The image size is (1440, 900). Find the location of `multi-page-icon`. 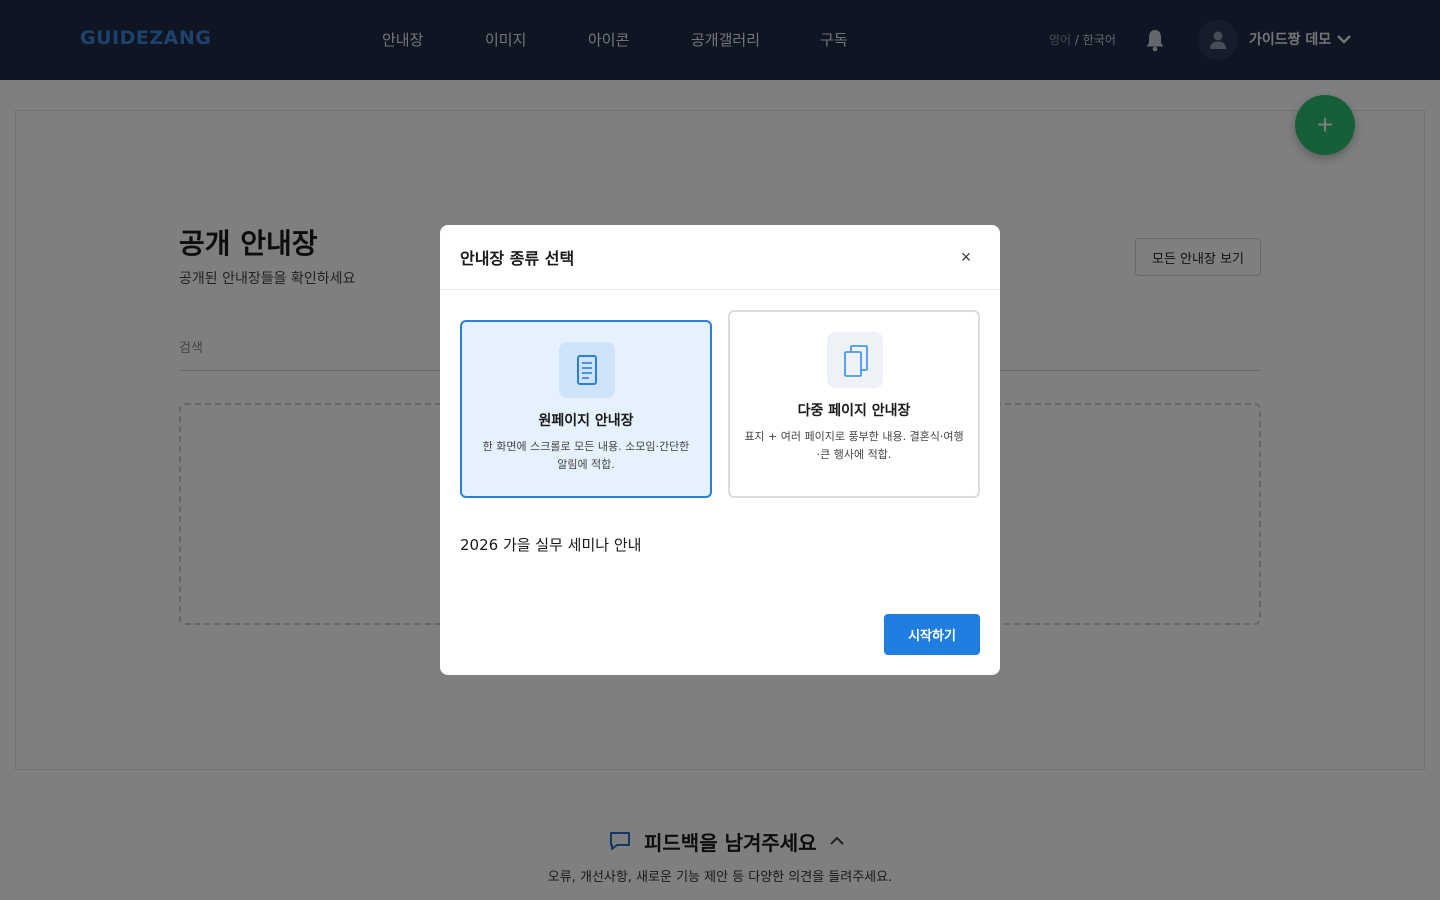

multi-page-icon is located at coordinates (855, 360).